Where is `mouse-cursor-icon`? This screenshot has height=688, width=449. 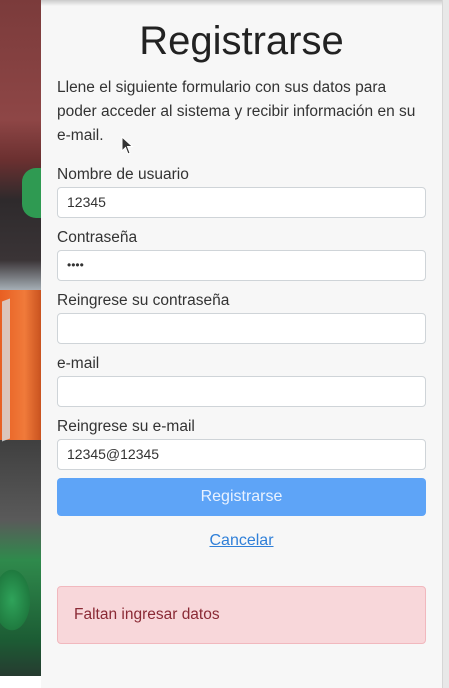
mouse-cursor-icon is located at coordinates (127, 145).